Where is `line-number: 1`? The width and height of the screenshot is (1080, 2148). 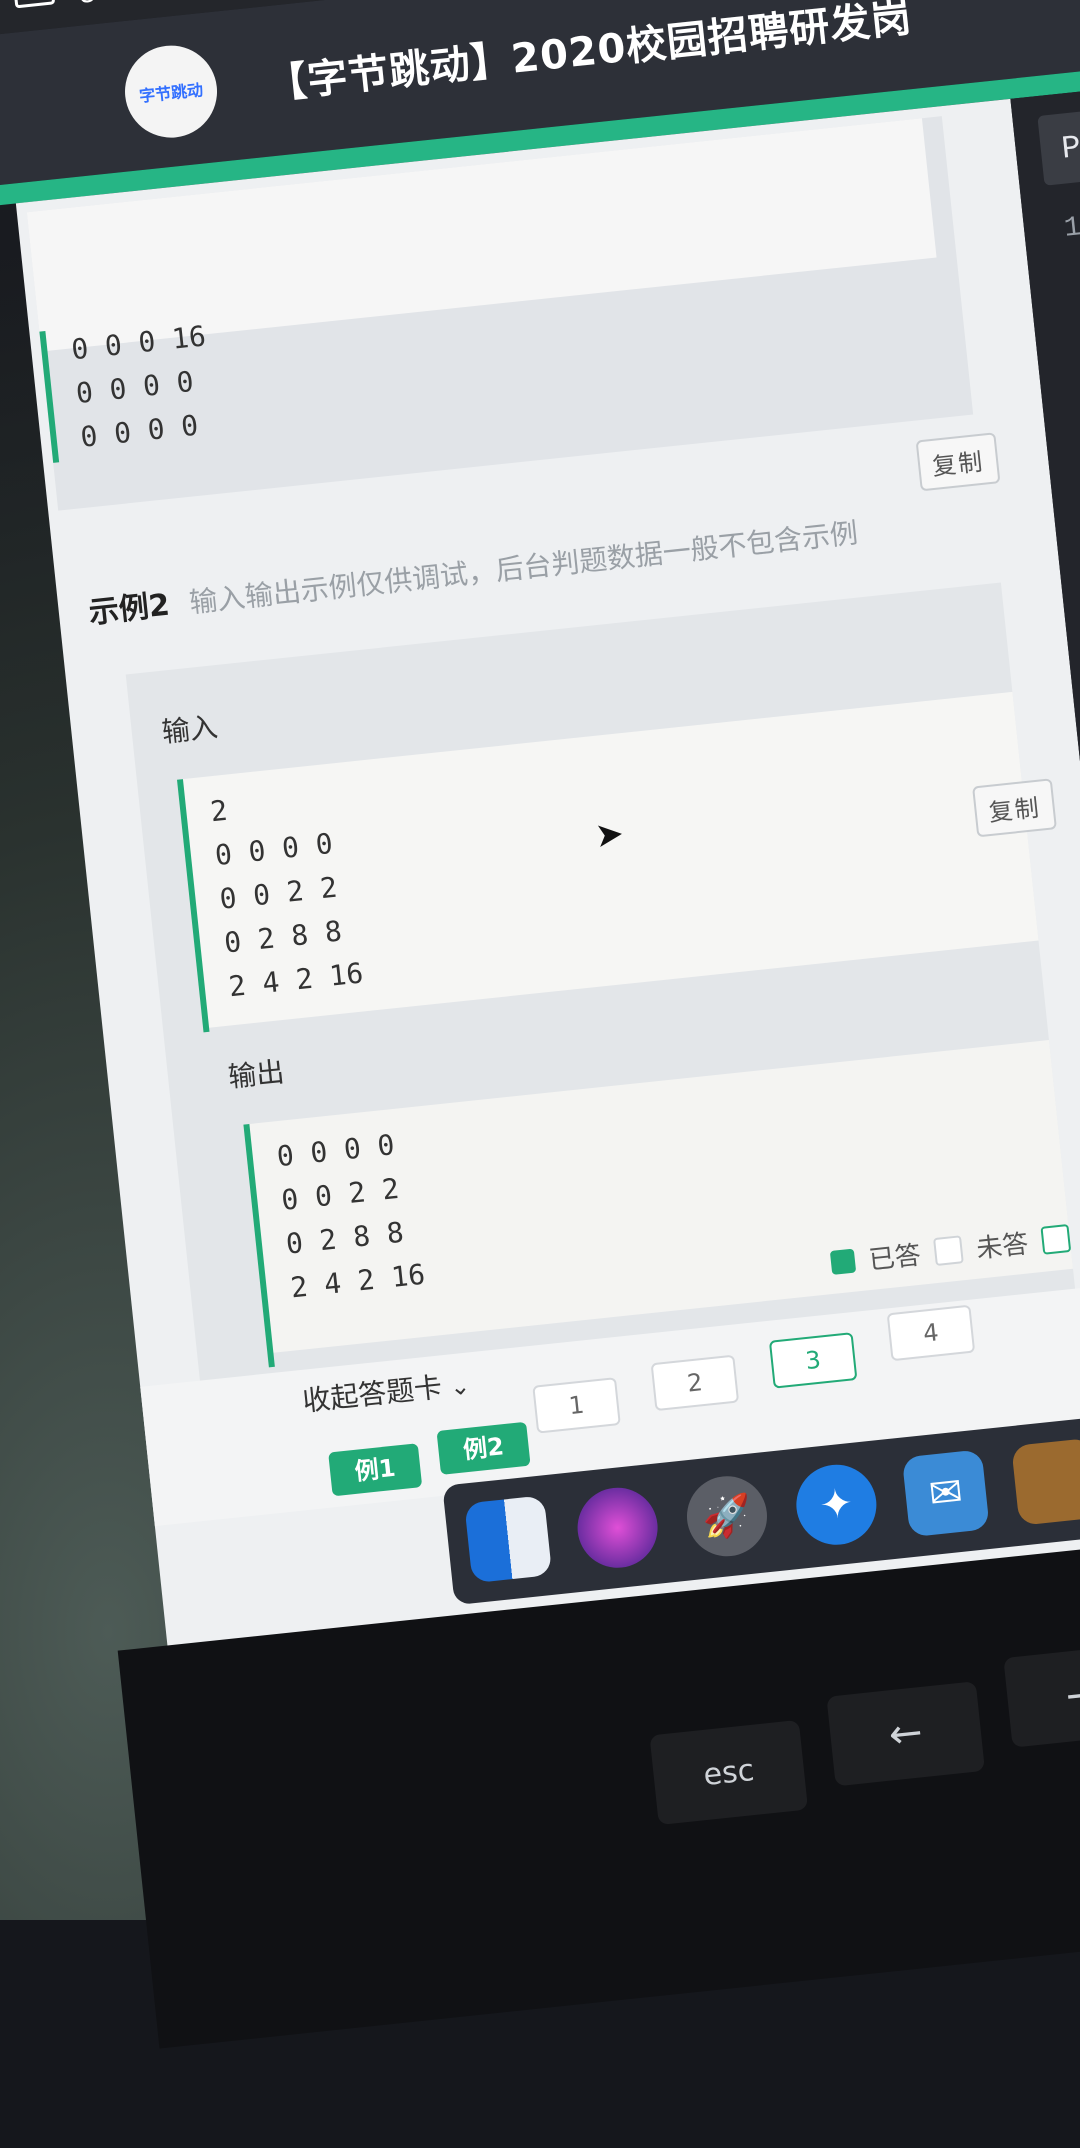 line-number: 1 is located at coordinates (1071, 228).